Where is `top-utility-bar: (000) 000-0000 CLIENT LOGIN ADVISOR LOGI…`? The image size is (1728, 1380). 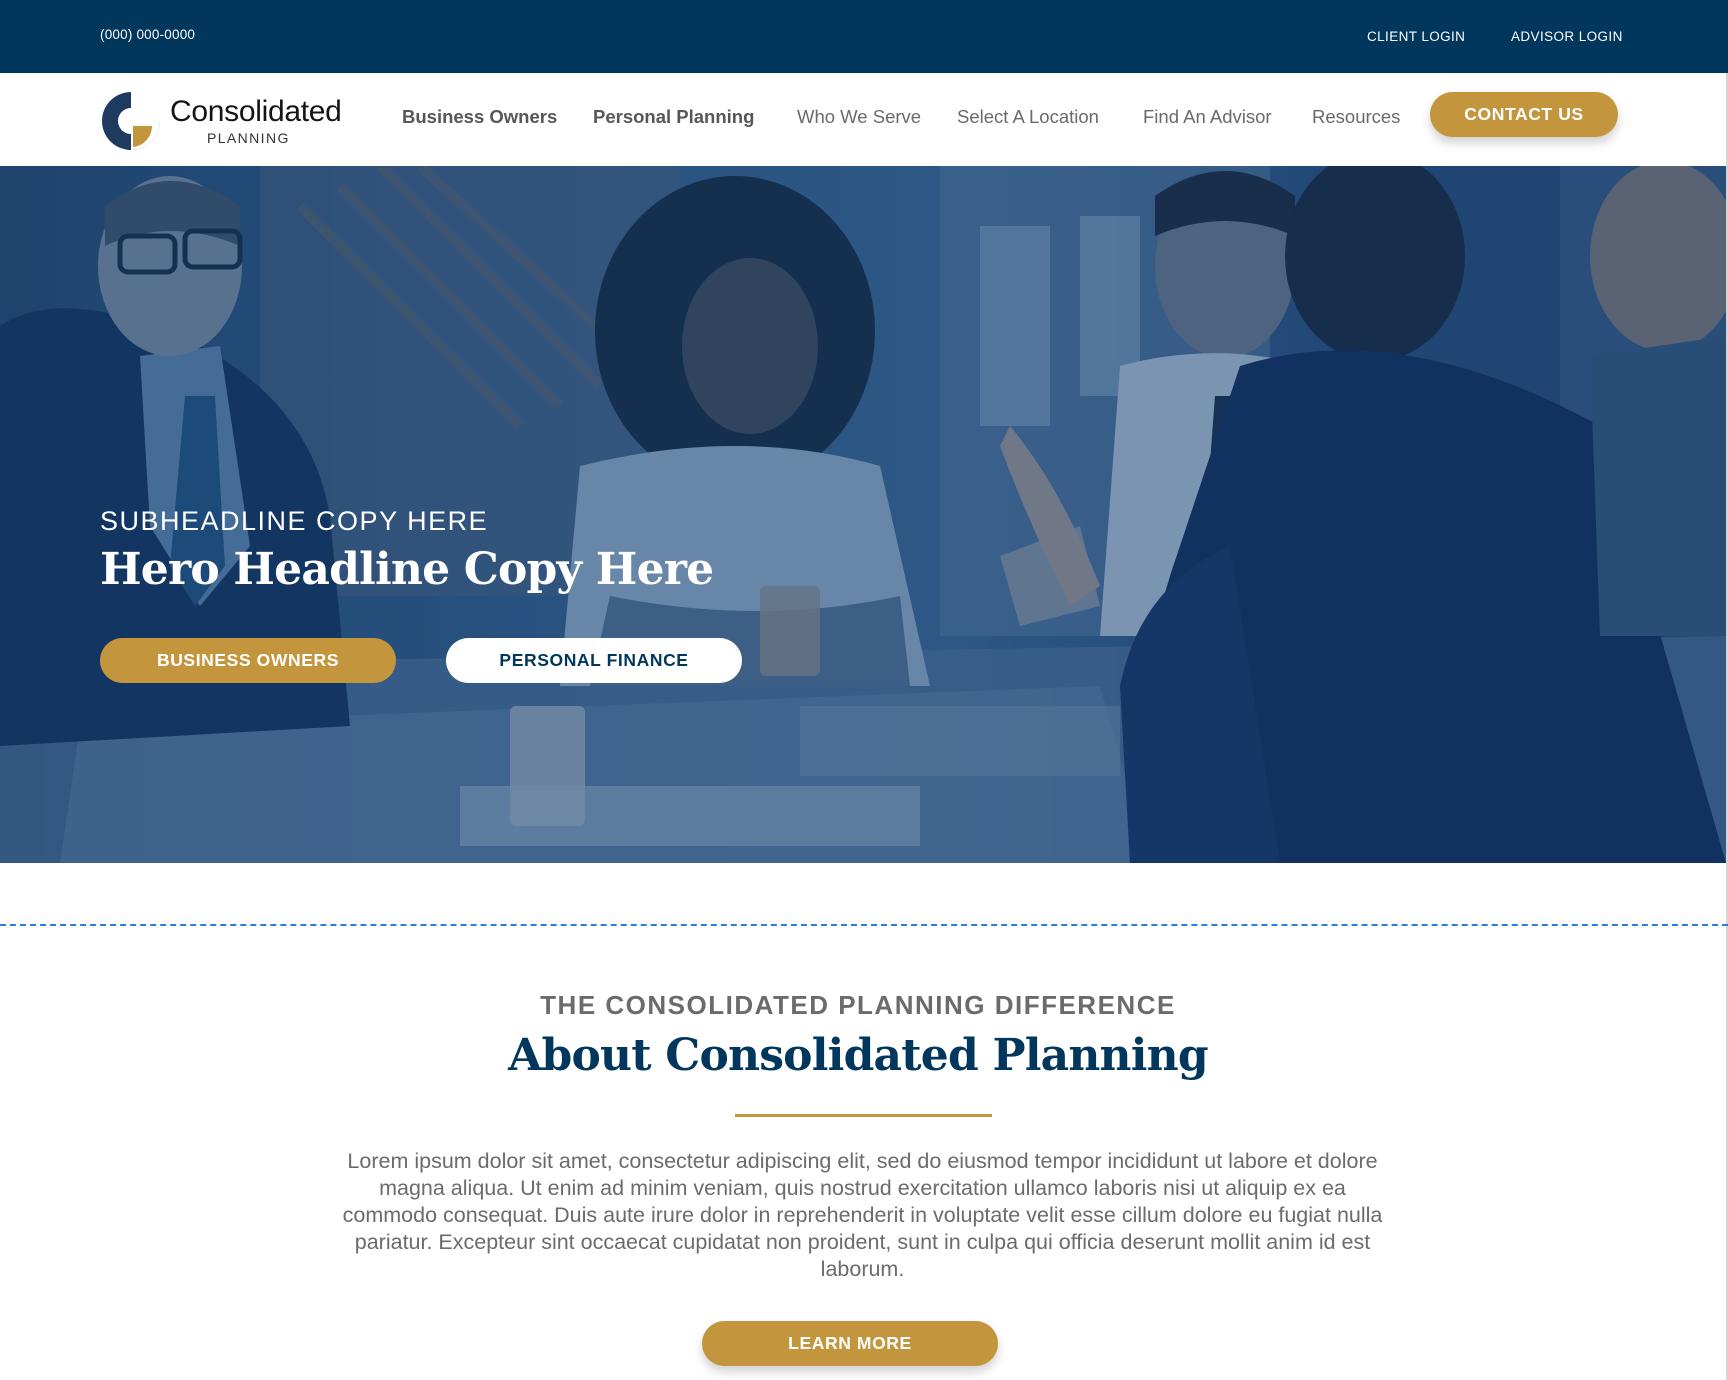 top-utility-bar: (000) 000-0000 CLIENT LOGIN ADVISOR LOGI… is located at coordinates (864, 36).